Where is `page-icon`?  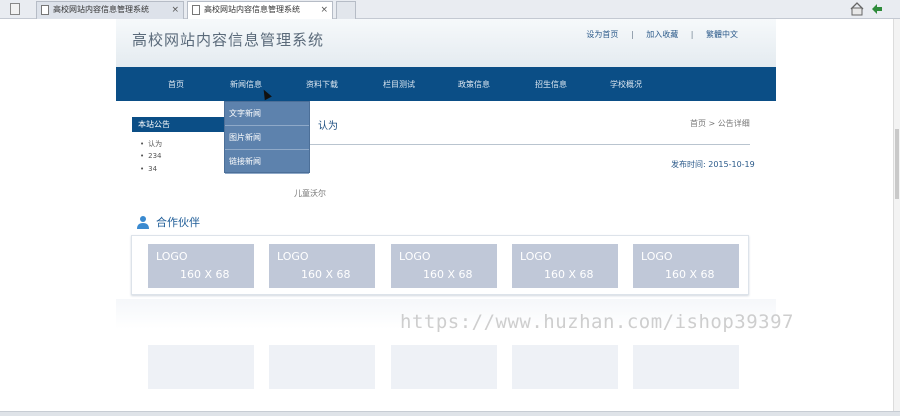
page-icon is located at coordinates (15, 9).